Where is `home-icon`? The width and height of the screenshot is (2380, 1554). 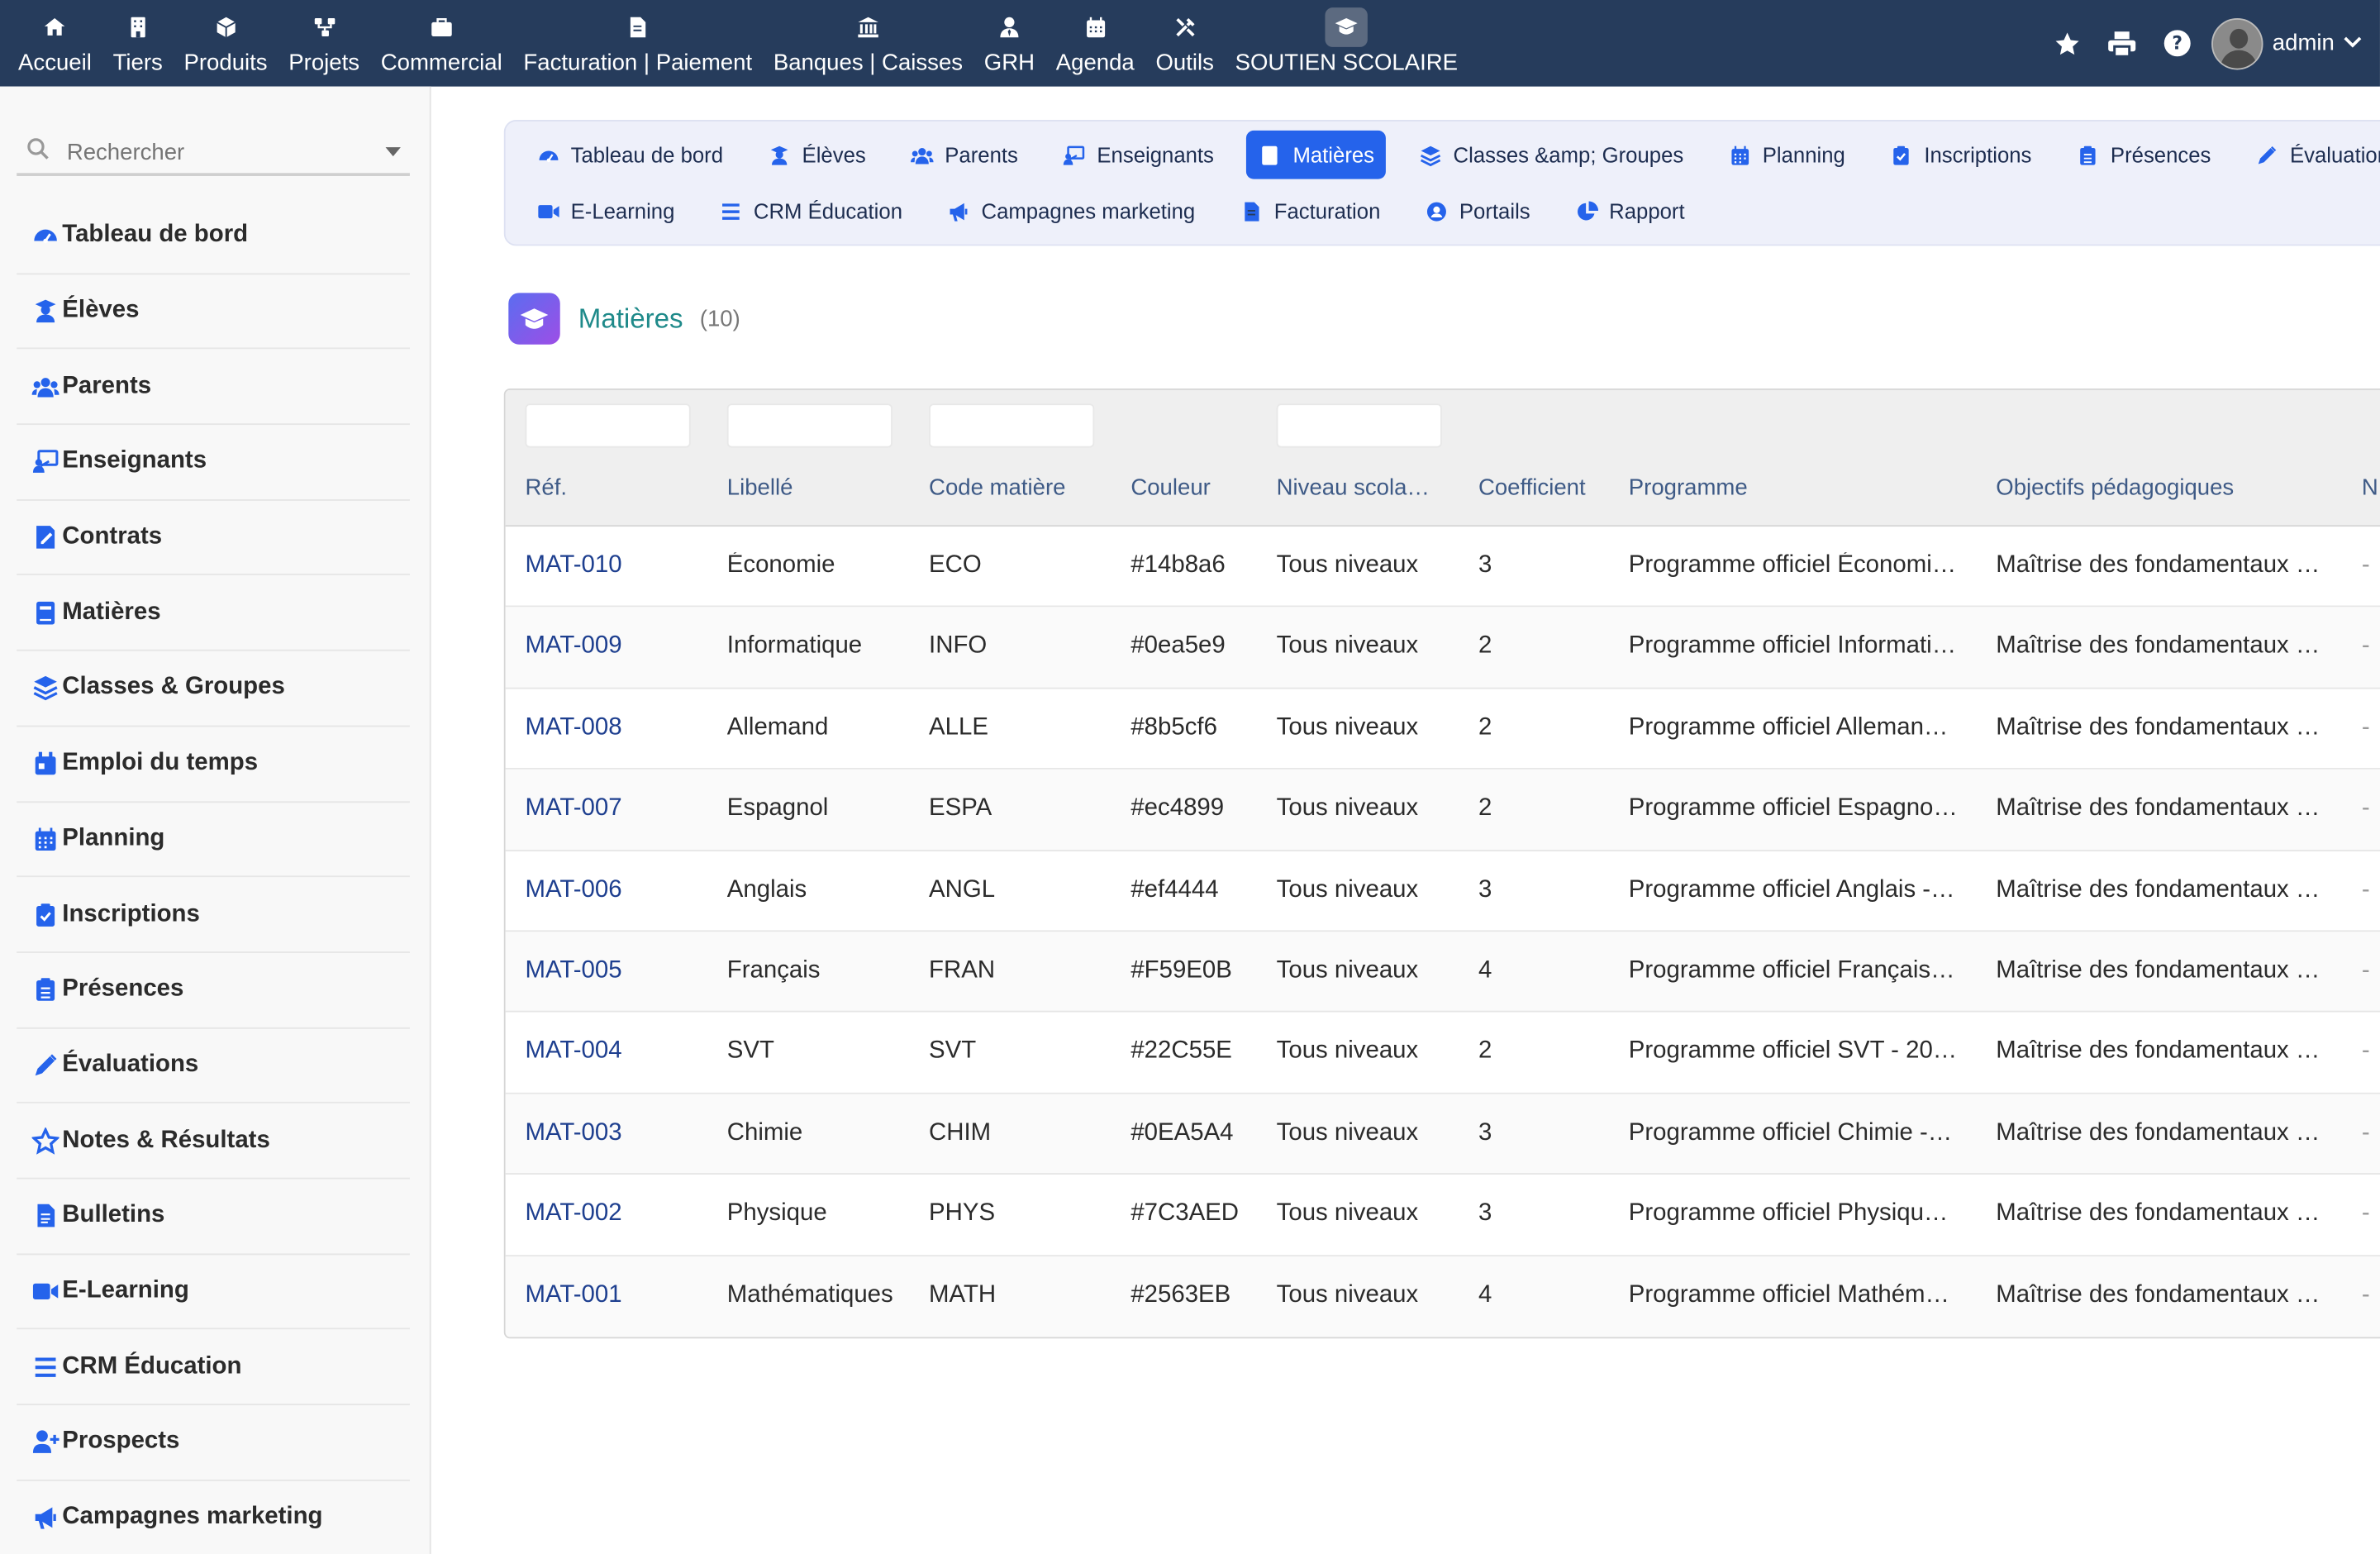 home-icon is located at coordinates (55, 27).